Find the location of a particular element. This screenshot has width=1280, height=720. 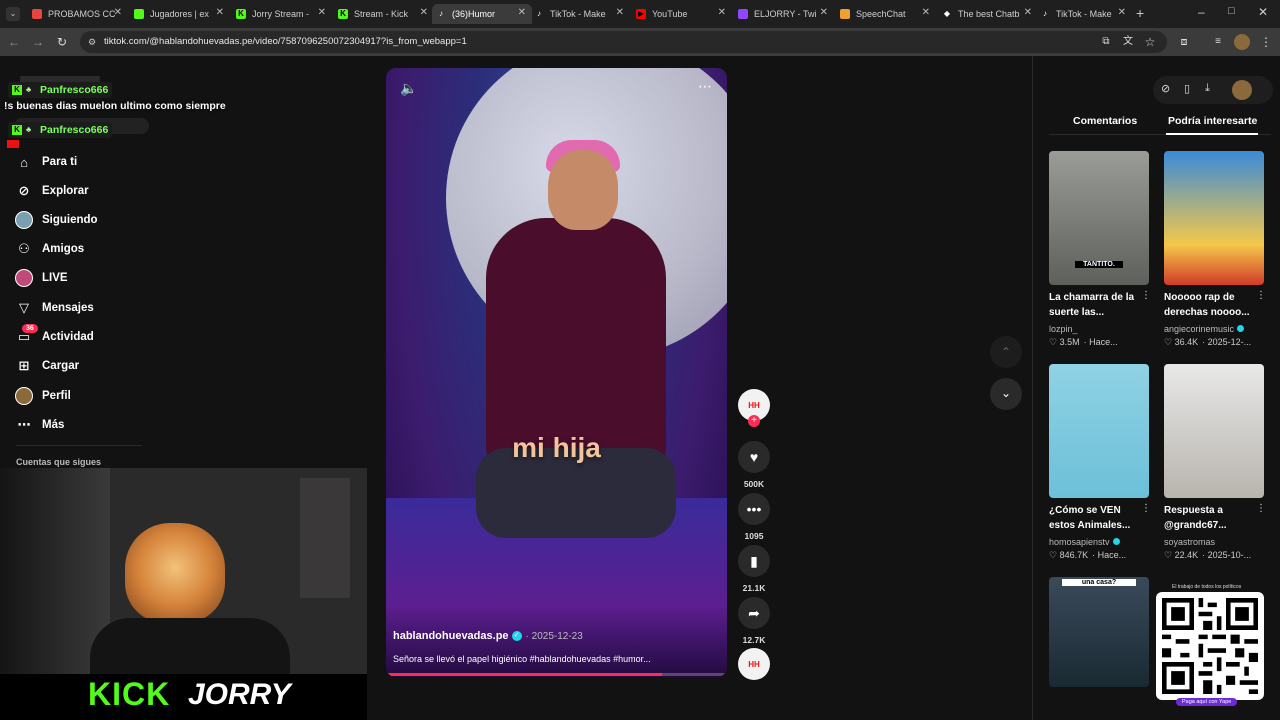

save-count: 21.1K is located at coordinates (754, 588).